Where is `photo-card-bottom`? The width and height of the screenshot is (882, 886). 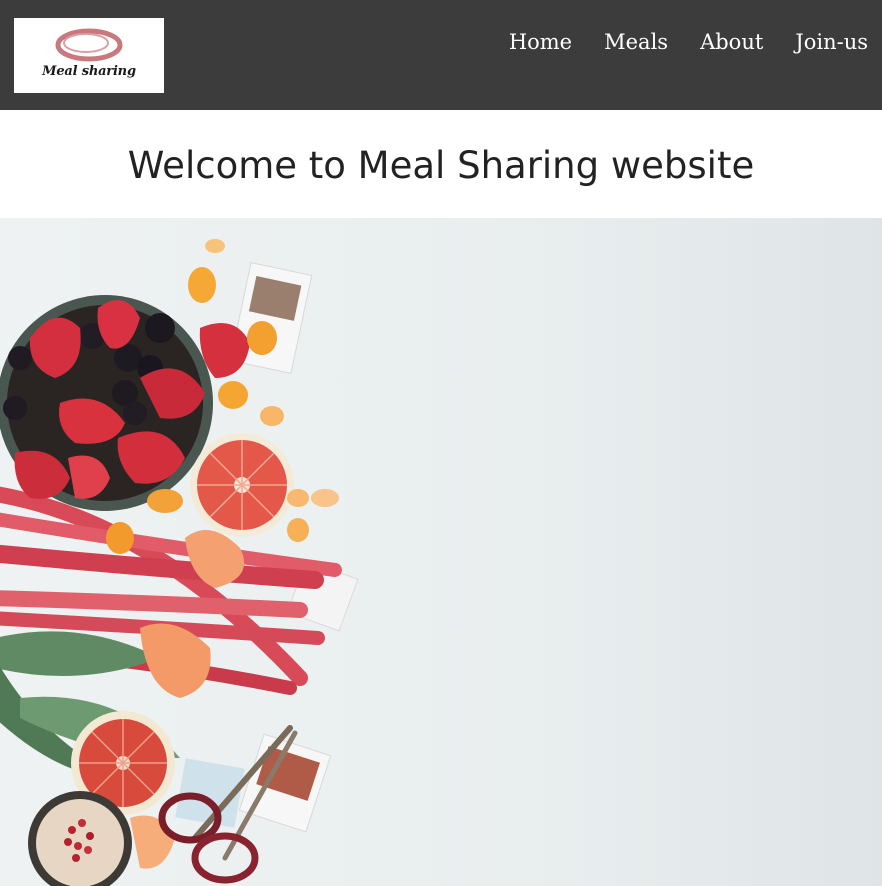 photo-card-bottom is located at coordinates (253, 783).